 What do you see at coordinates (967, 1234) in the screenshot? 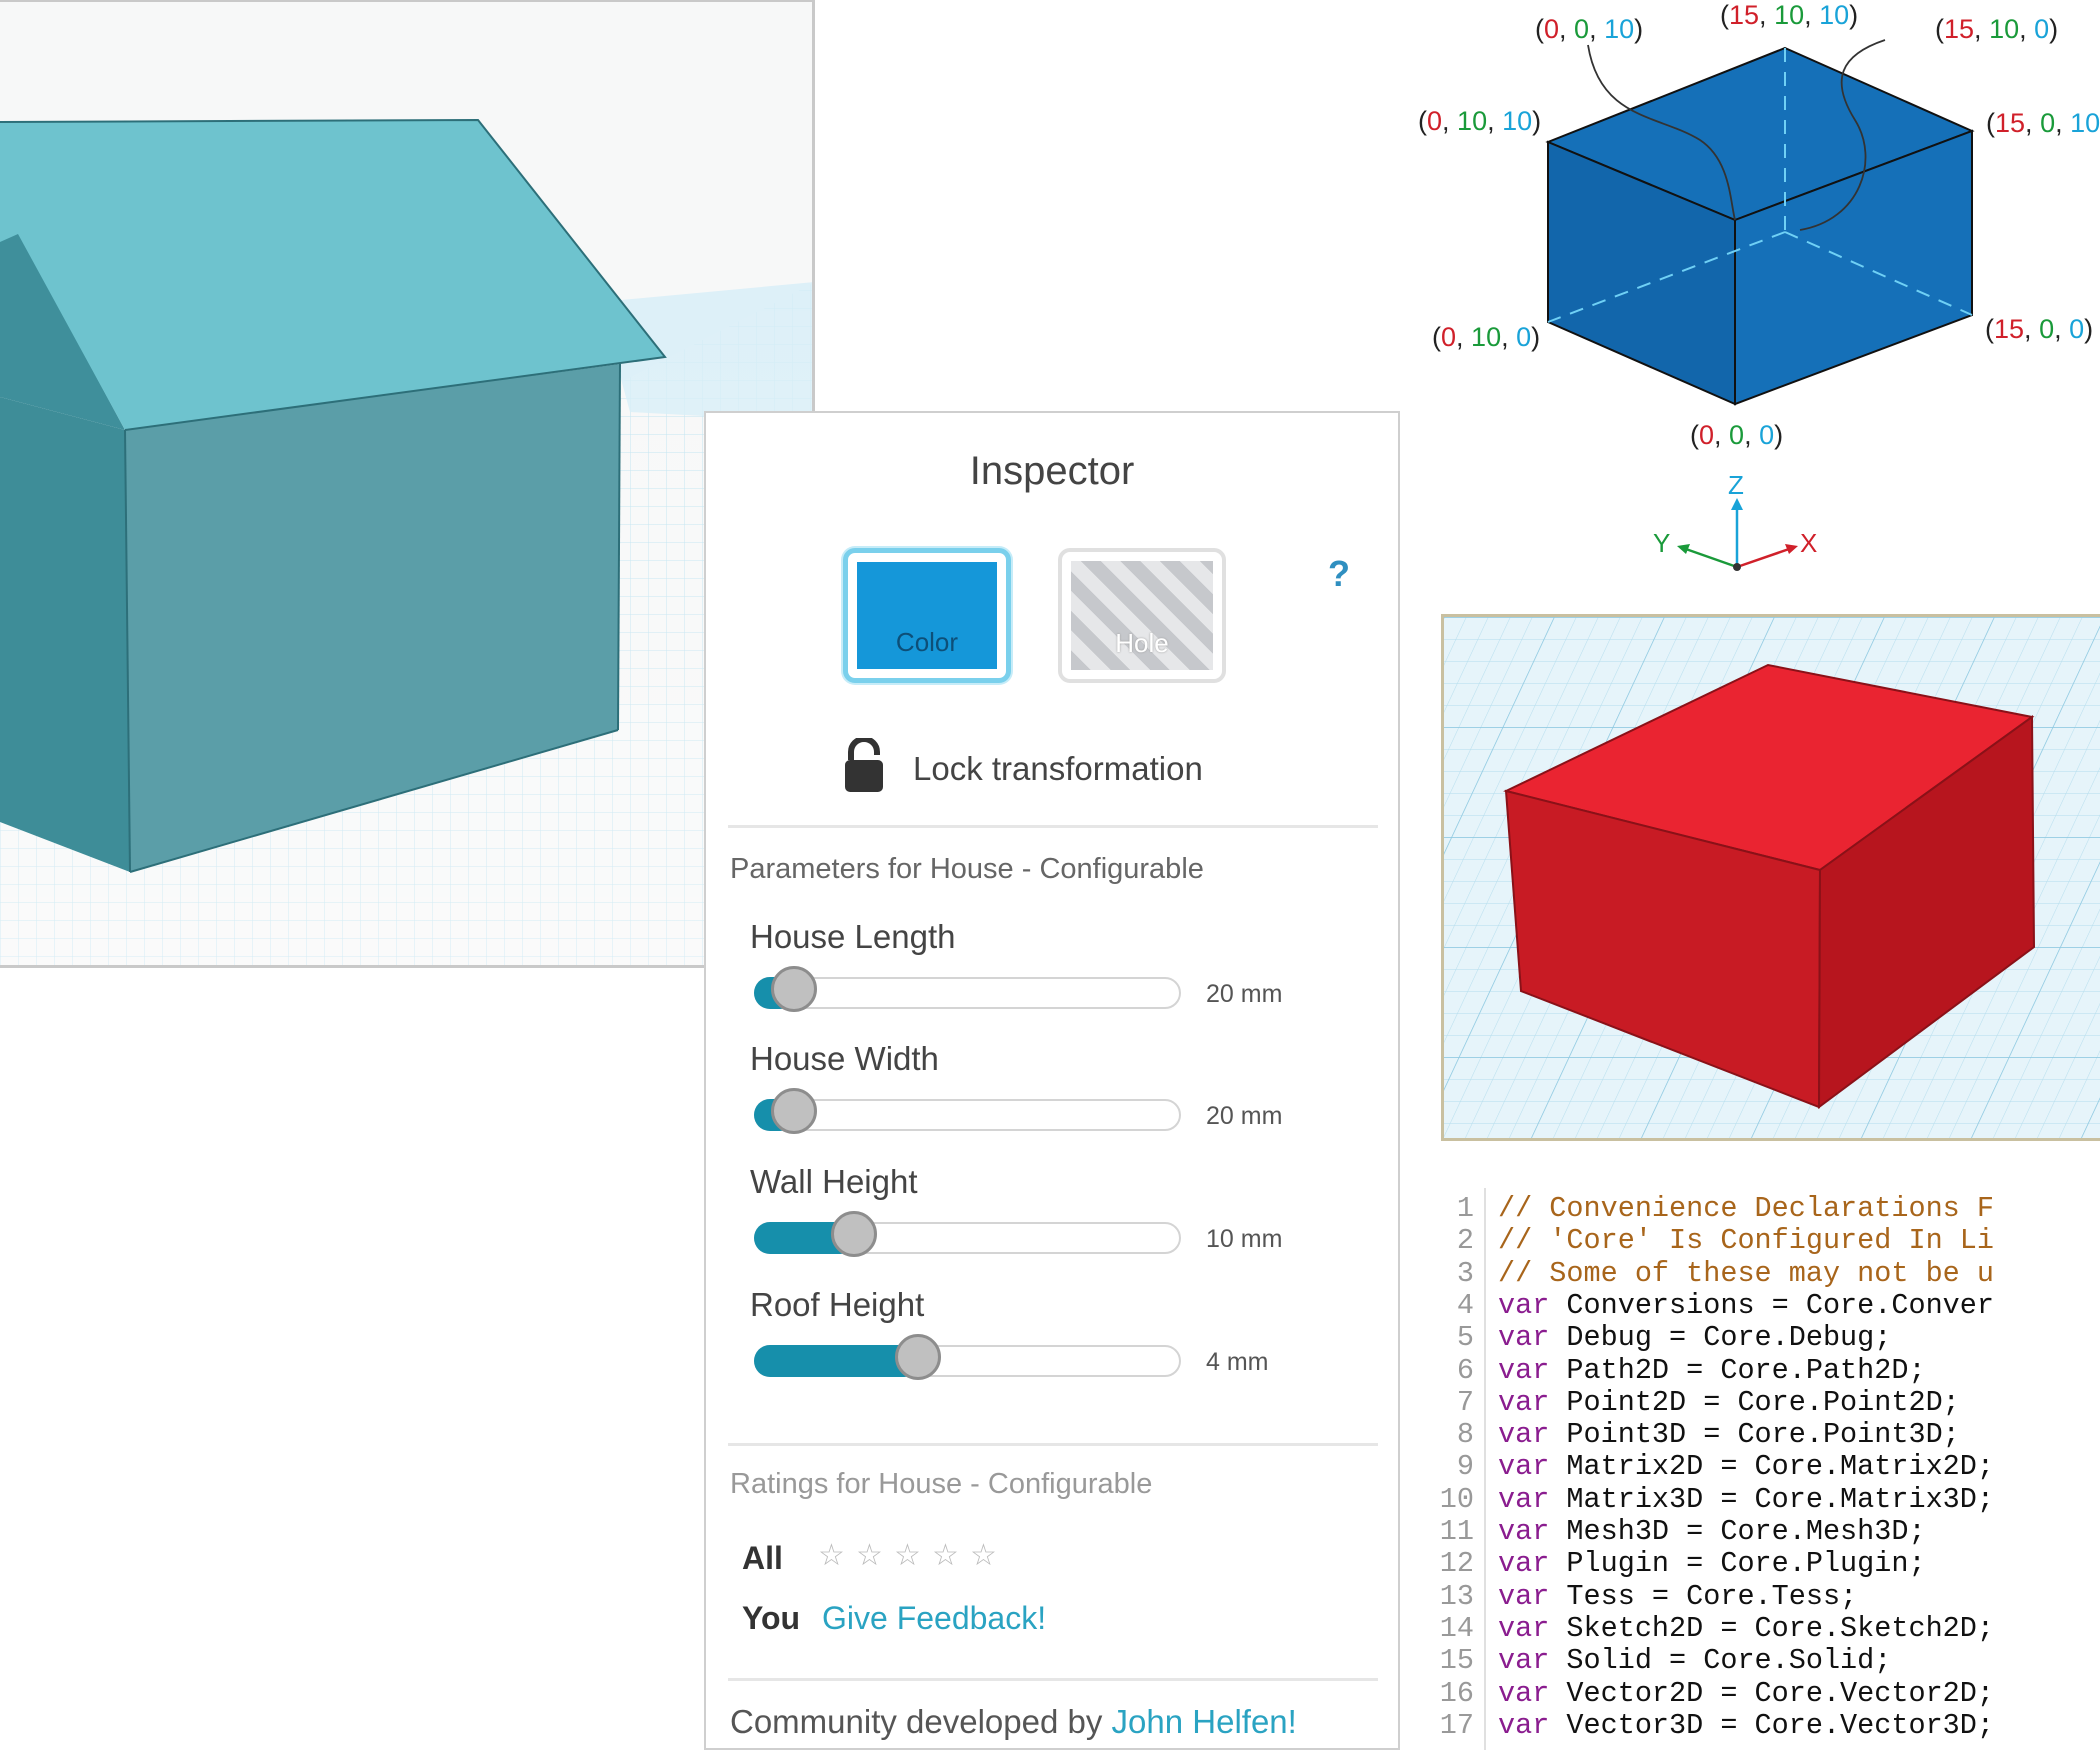
I see `wall-height-slider` at bounding box center [967, 1234].